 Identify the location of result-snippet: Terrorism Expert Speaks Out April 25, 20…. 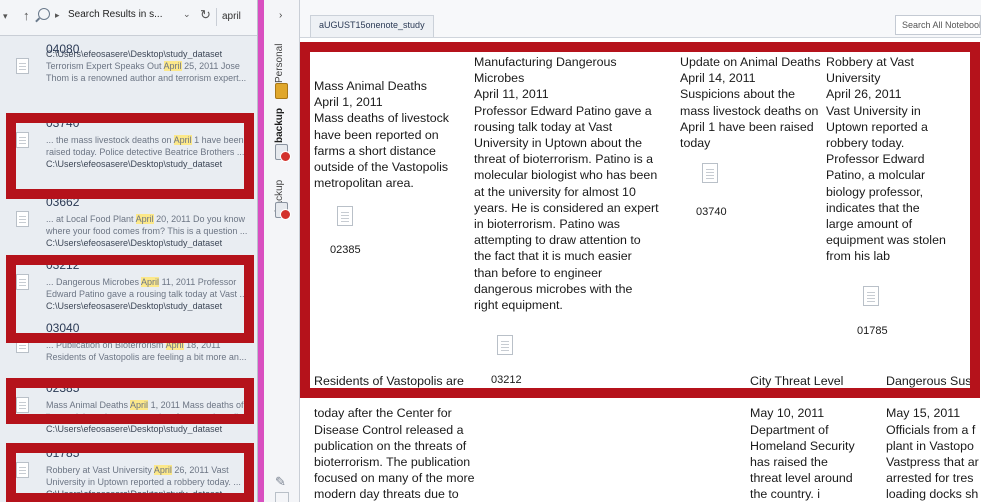
(148, 72).